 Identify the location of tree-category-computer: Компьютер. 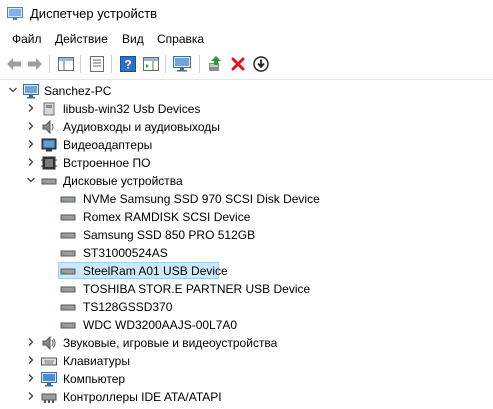
(246, 379).